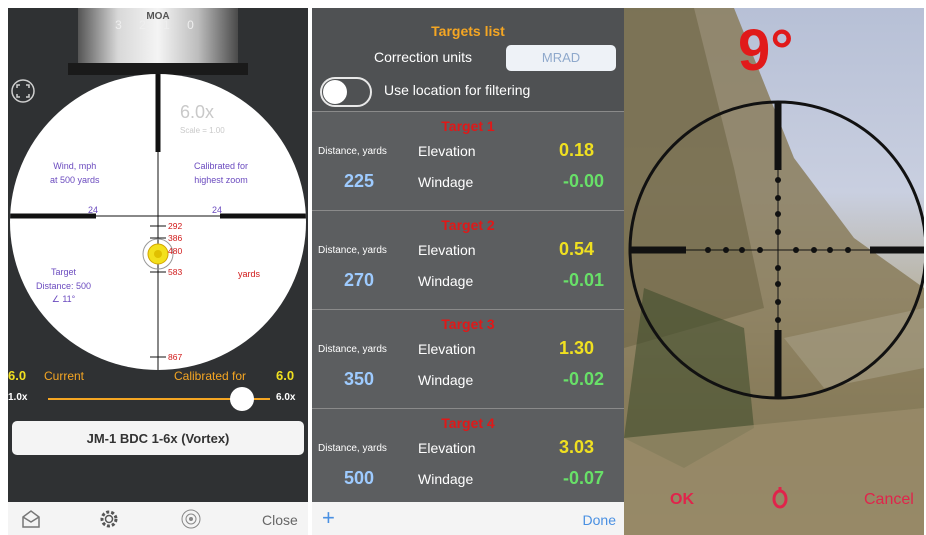 The width and height of the screenshot is (926, 535). What do you see at coordinates (175, 251) in the screenshot?
I see `holdover-mark: 480` at bounding box center [175, 251].